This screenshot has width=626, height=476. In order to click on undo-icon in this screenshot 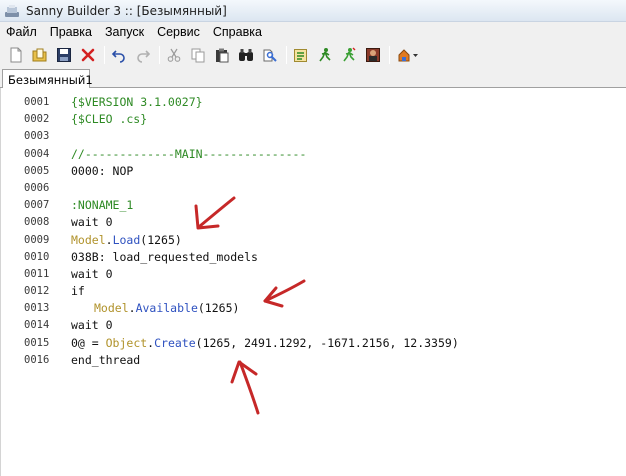, I will do `click(118, 56)`.